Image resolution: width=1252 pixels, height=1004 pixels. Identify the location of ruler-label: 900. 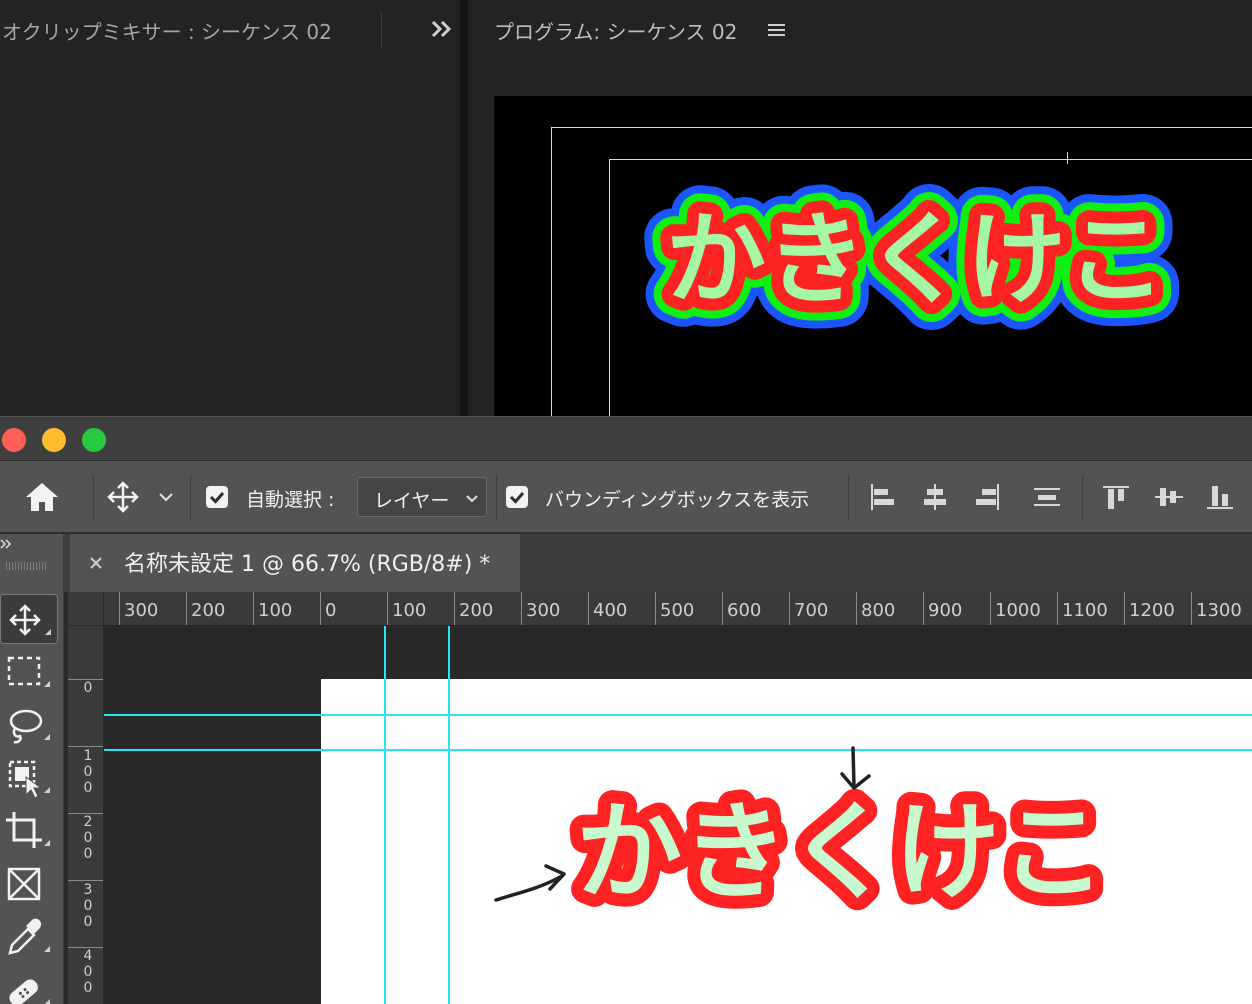
(945, 610).